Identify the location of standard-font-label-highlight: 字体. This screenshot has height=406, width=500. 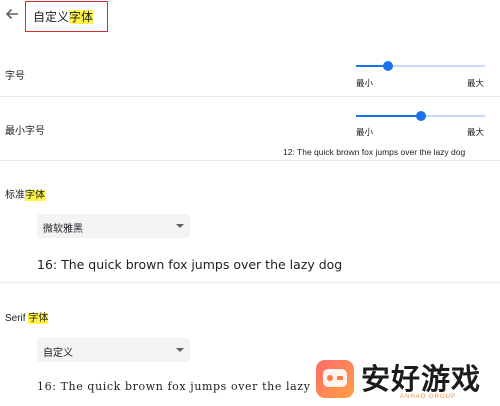
(35, 195).